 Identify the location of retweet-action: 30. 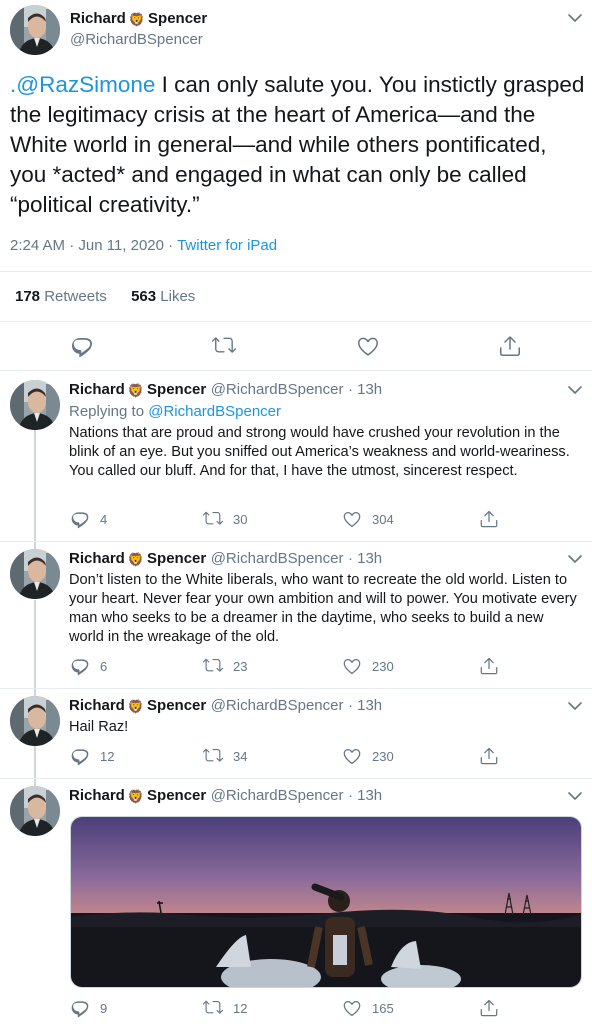
(225, 519).